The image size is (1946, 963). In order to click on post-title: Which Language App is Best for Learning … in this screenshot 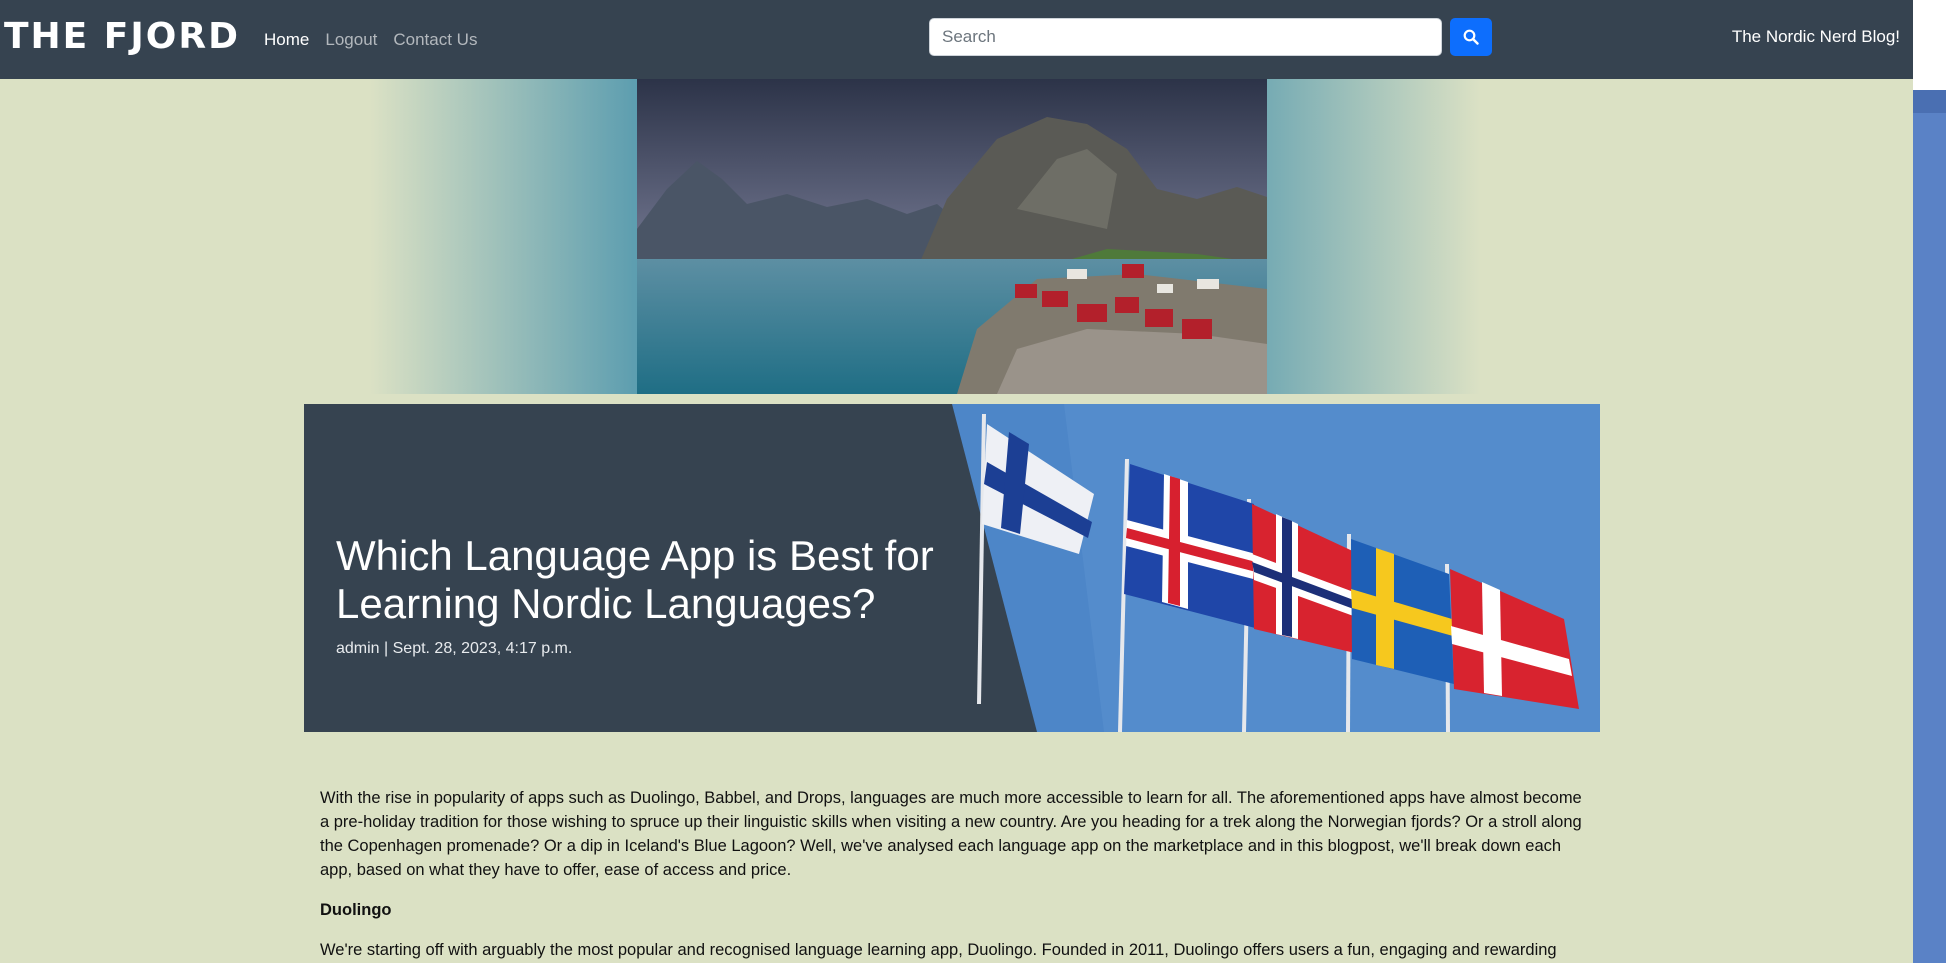, I will do `click(635, 579)`.